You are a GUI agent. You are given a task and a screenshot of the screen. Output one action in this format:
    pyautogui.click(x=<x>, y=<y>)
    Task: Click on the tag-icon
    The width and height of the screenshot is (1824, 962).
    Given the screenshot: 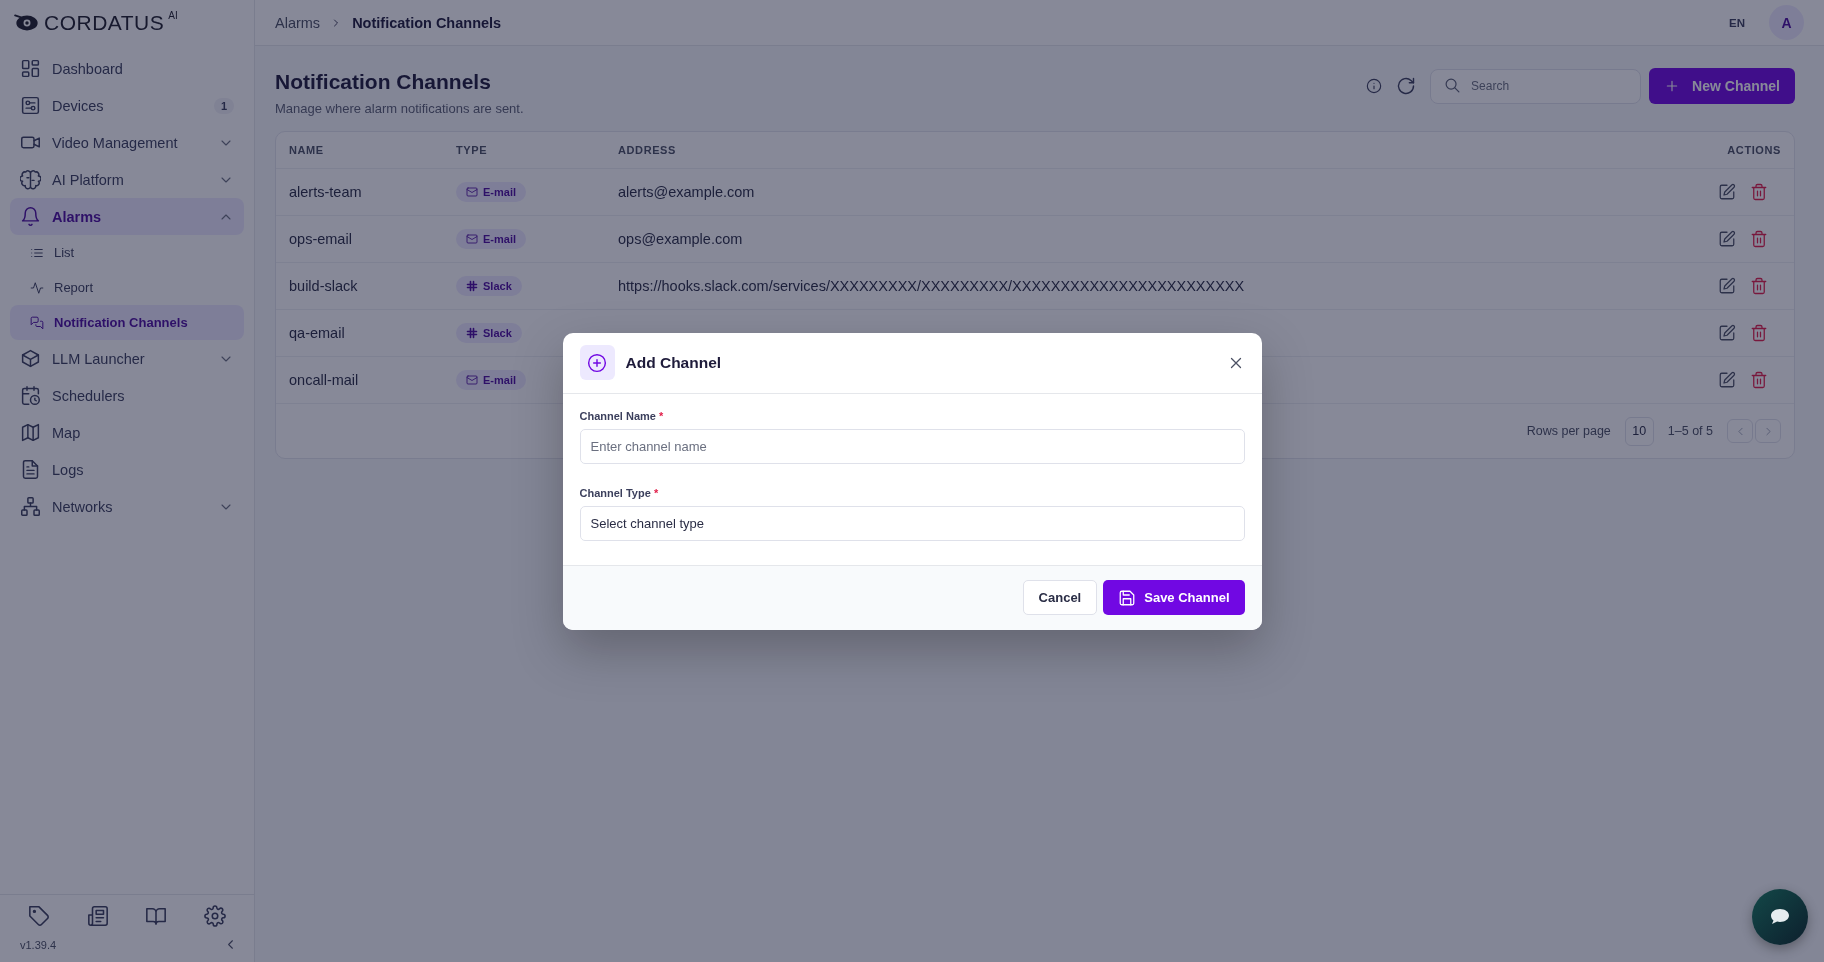 What is the action you would take?
    pyautogui.click(x=39, y=916)
    